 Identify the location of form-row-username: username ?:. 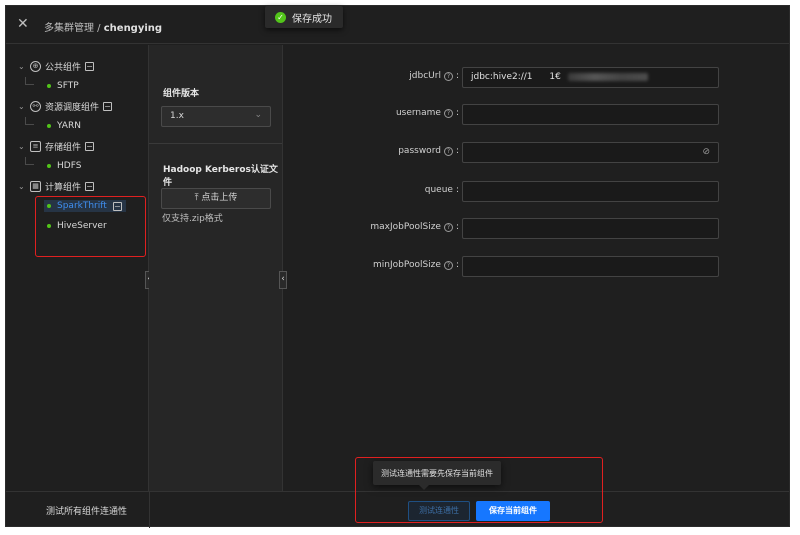
(536, 114).